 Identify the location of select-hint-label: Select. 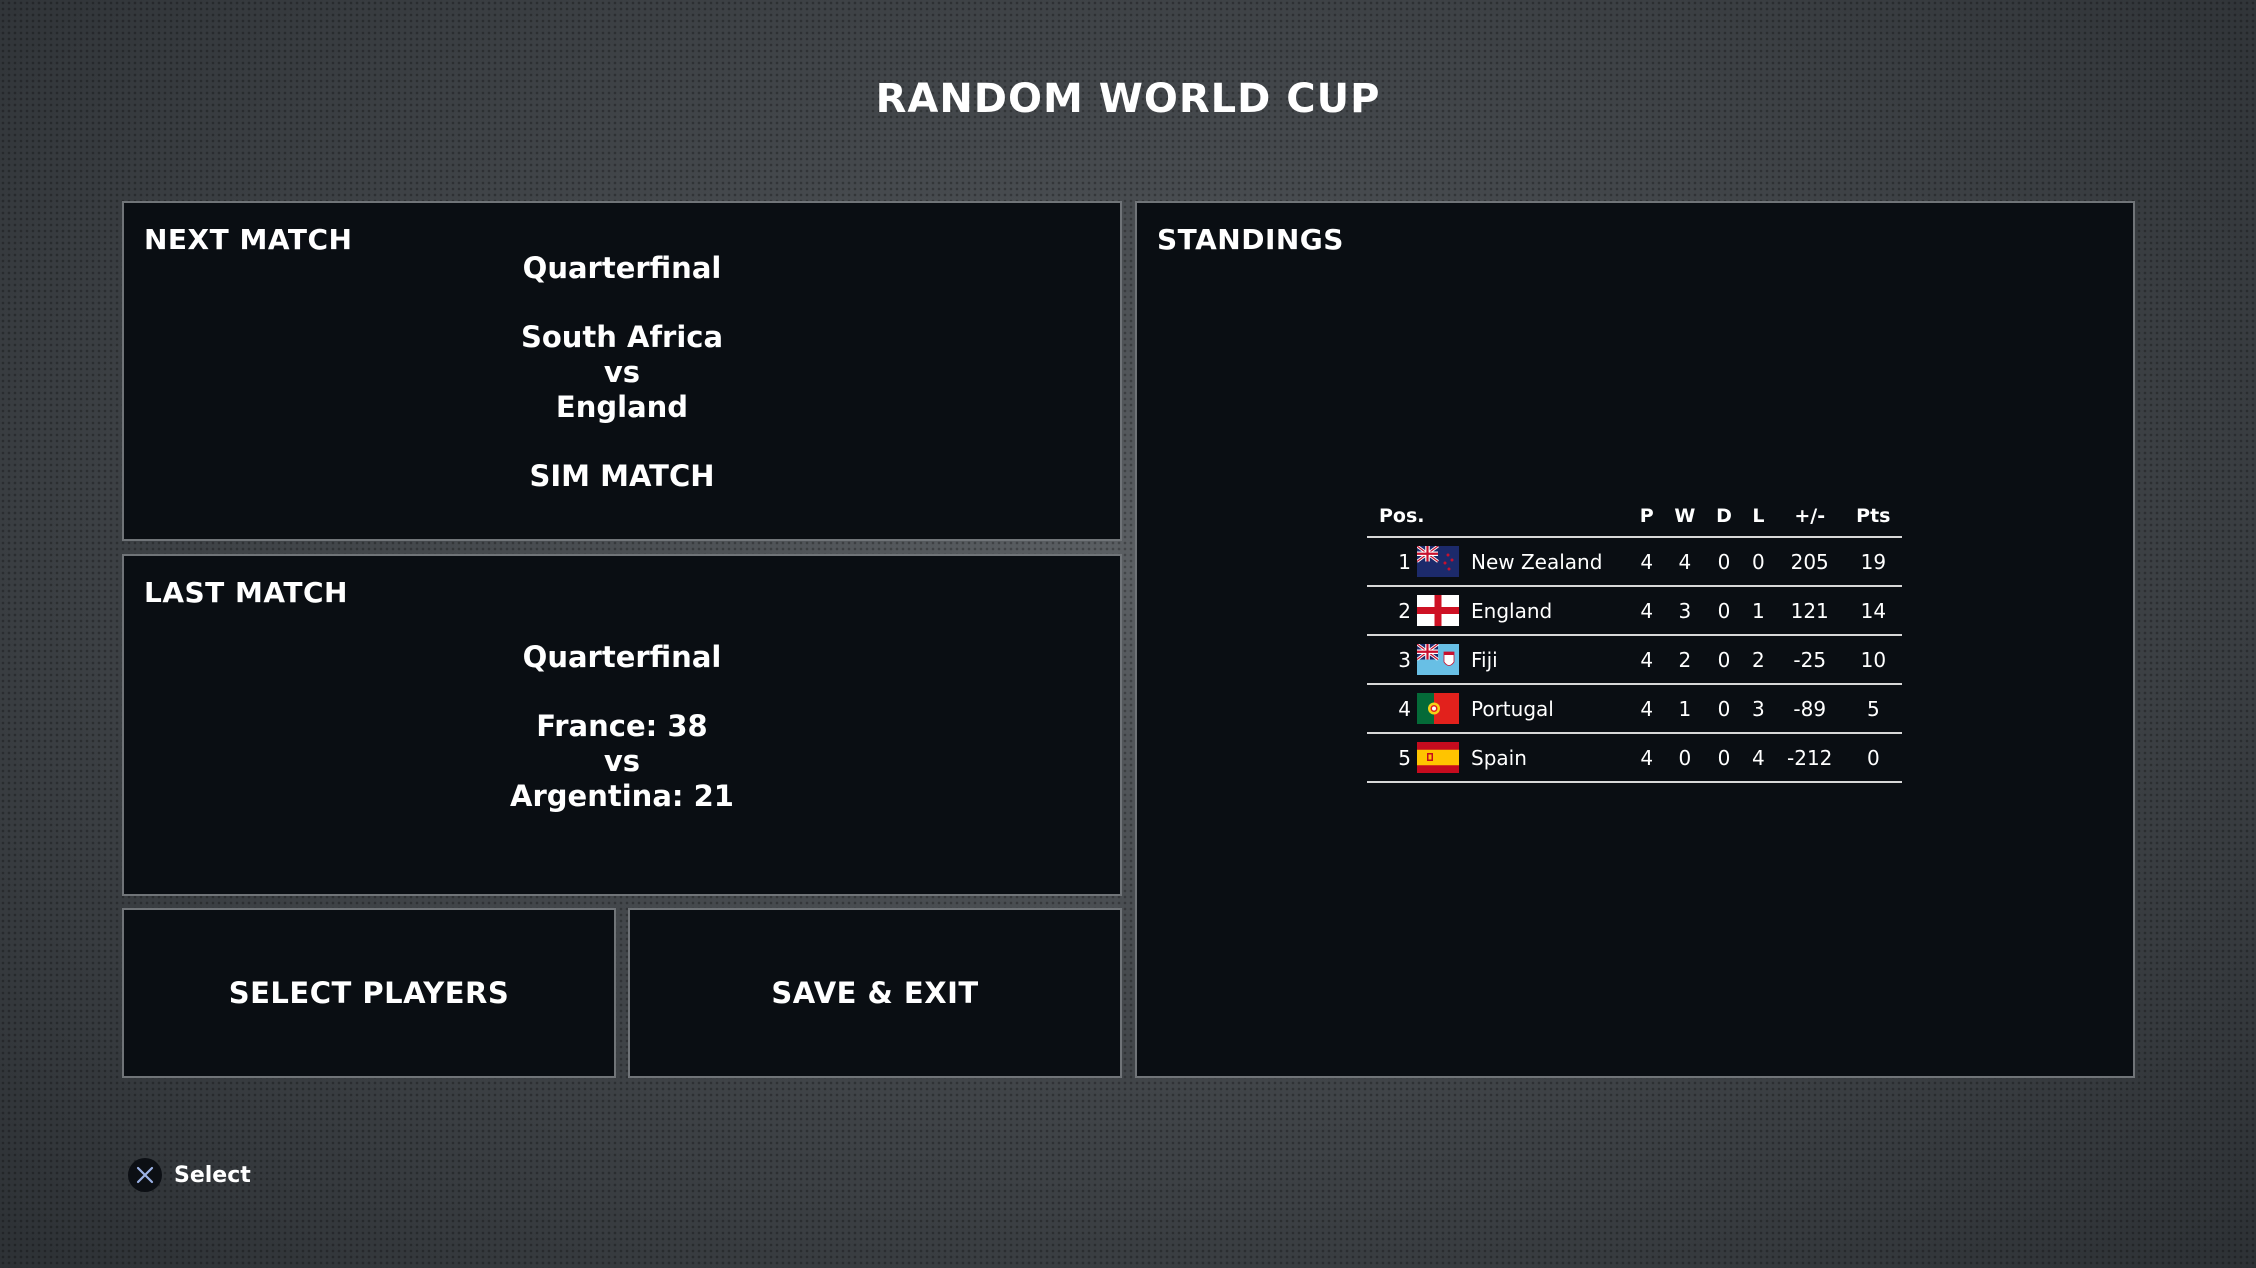
(212, 1175).